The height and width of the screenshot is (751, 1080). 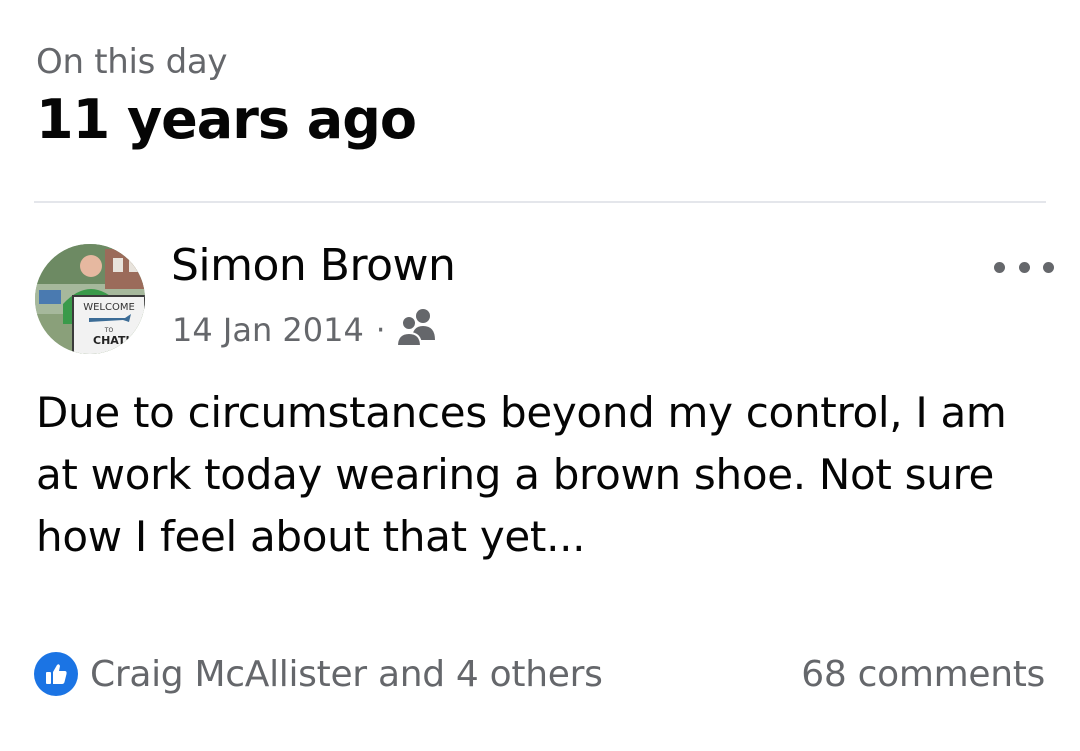 What do you see at coordinates (346, 674) in the screenshot?
I see `reactions-text: Craig McAllister and 4 others` at bounding box center [346, 674].